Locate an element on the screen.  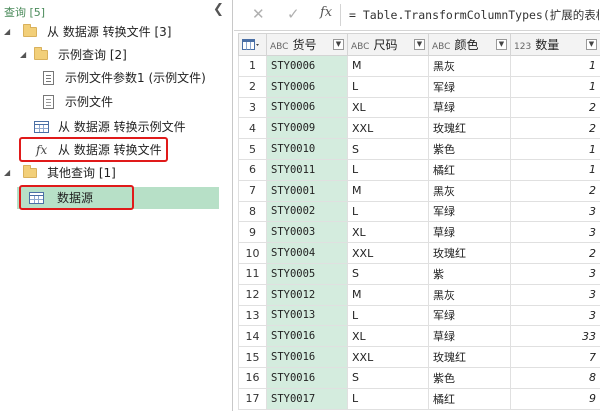
table-row: 15 STY0016 XXL 玫瑰红 7 is located at coordinates (419, 357).